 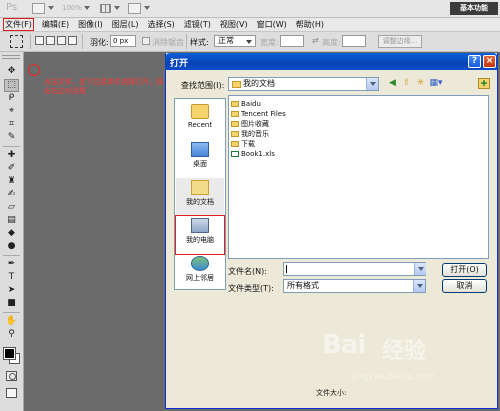 What do you see at coordinates (258, 113) in the screenshot?
I see `list-item: Tencent Files` at bounding box center [258, 113].